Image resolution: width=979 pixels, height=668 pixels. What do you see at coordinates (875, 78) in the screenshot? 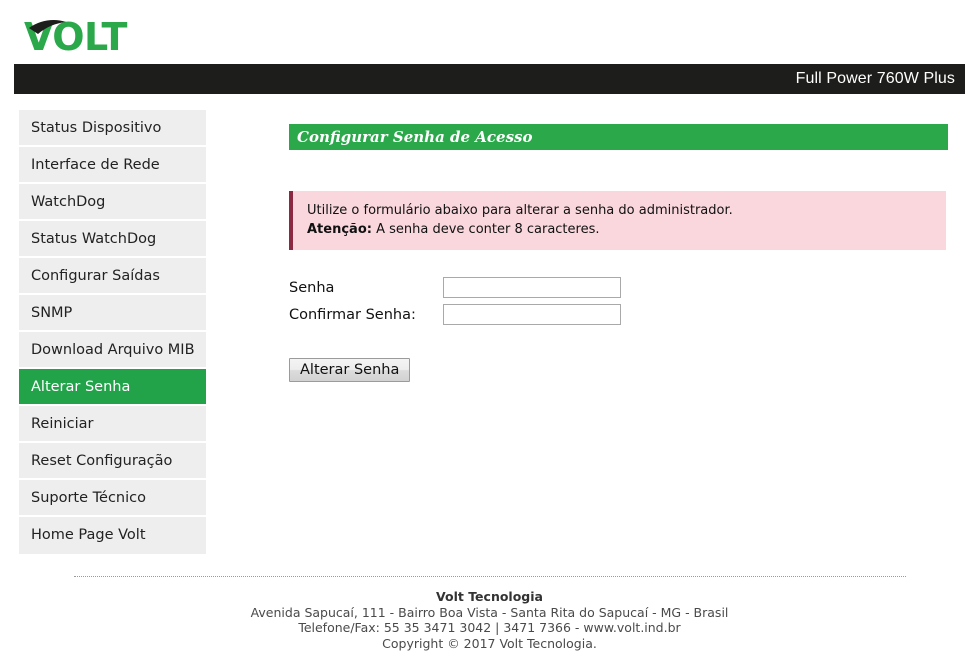
I see `device-title: Full Power 760W Plus` at bounding box center [875, 78].